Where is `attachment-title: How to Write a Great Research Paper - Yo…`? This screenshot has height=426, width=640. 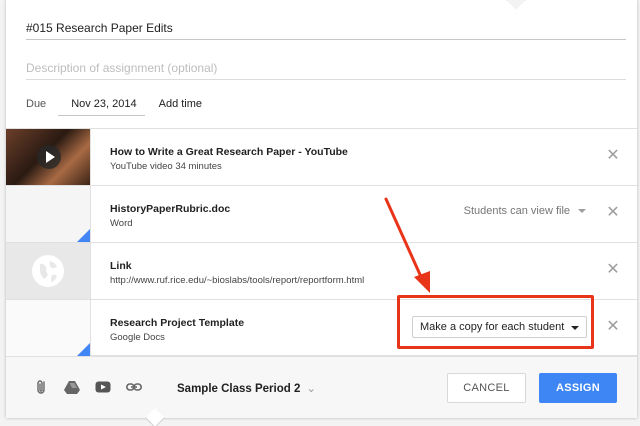 attachment-title: How to Write a Great Research Paper - Yo… is located at coordinates (229, 152).